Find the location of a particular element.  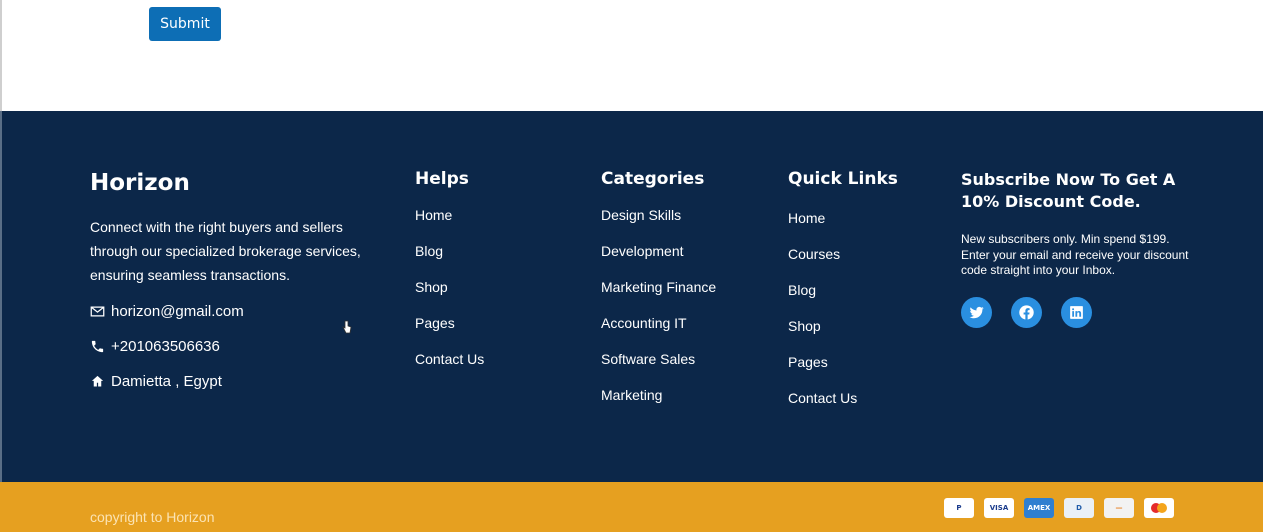

contact-address: Damietta , Egypt is located at coordinates (156, 381).